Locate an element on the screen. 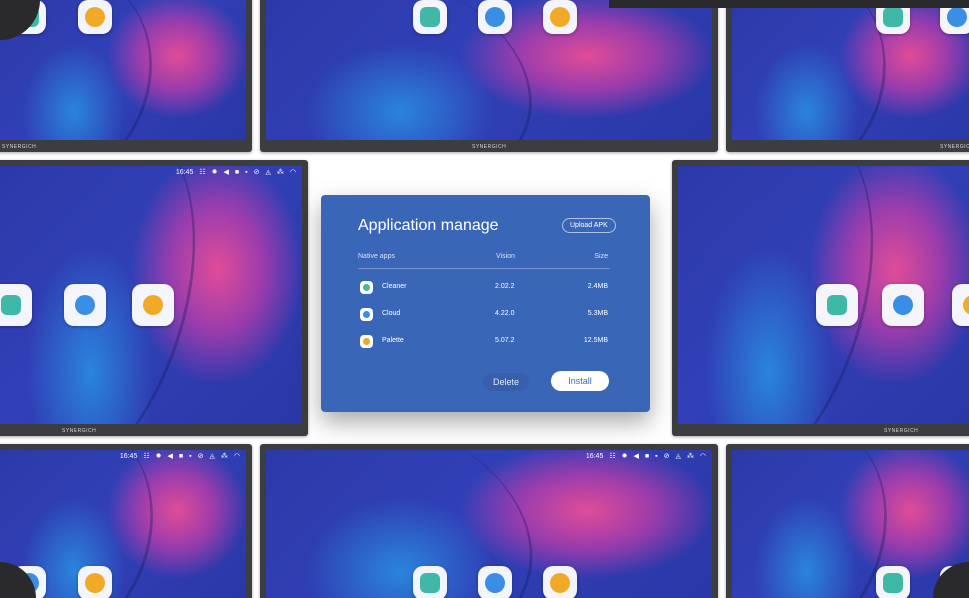  column-size-header: Size is located at coordinates (601, 256).